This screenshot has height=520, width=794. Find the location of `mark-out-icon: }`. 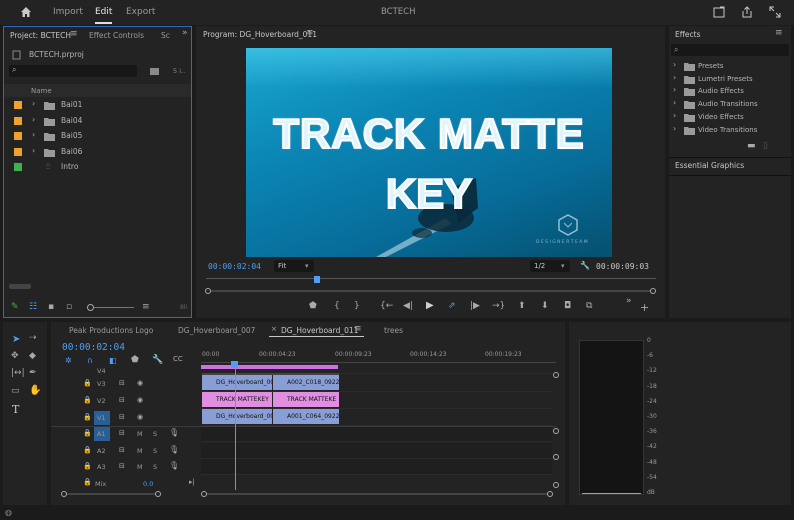

mark-out-icon: } is located at coordinates (357, 306).